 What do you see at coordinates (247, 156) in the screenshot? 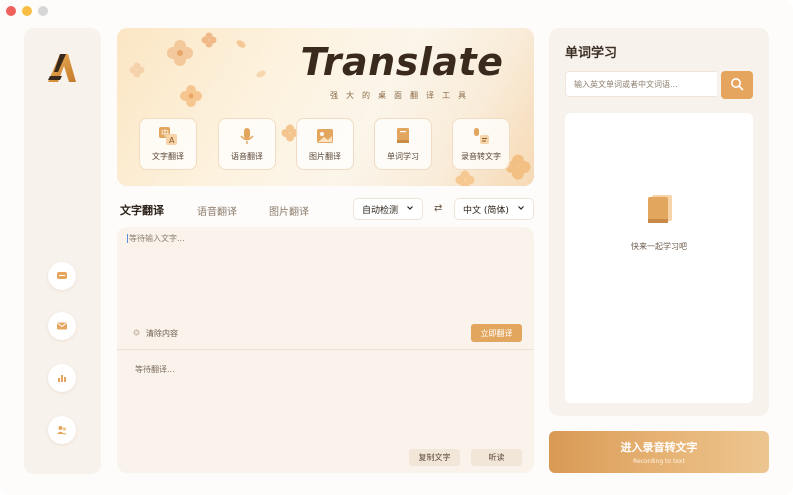
I see `feature-label: 语音翻译` at bounding box center [247, 156].